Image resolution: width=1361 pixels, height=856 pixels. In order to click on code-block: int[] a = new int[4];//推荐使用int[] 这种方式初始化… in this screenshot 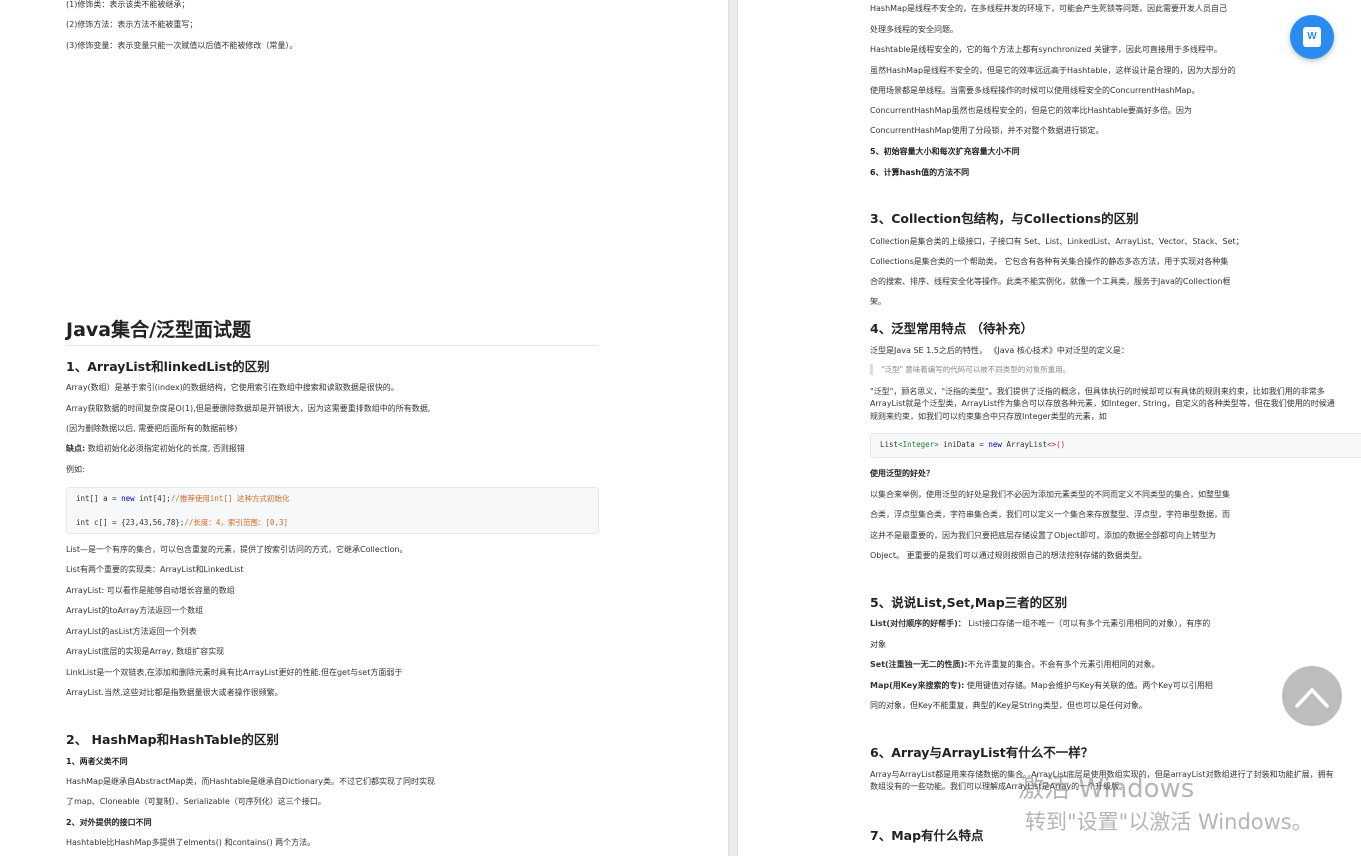, I will do `click(332, 510)`.